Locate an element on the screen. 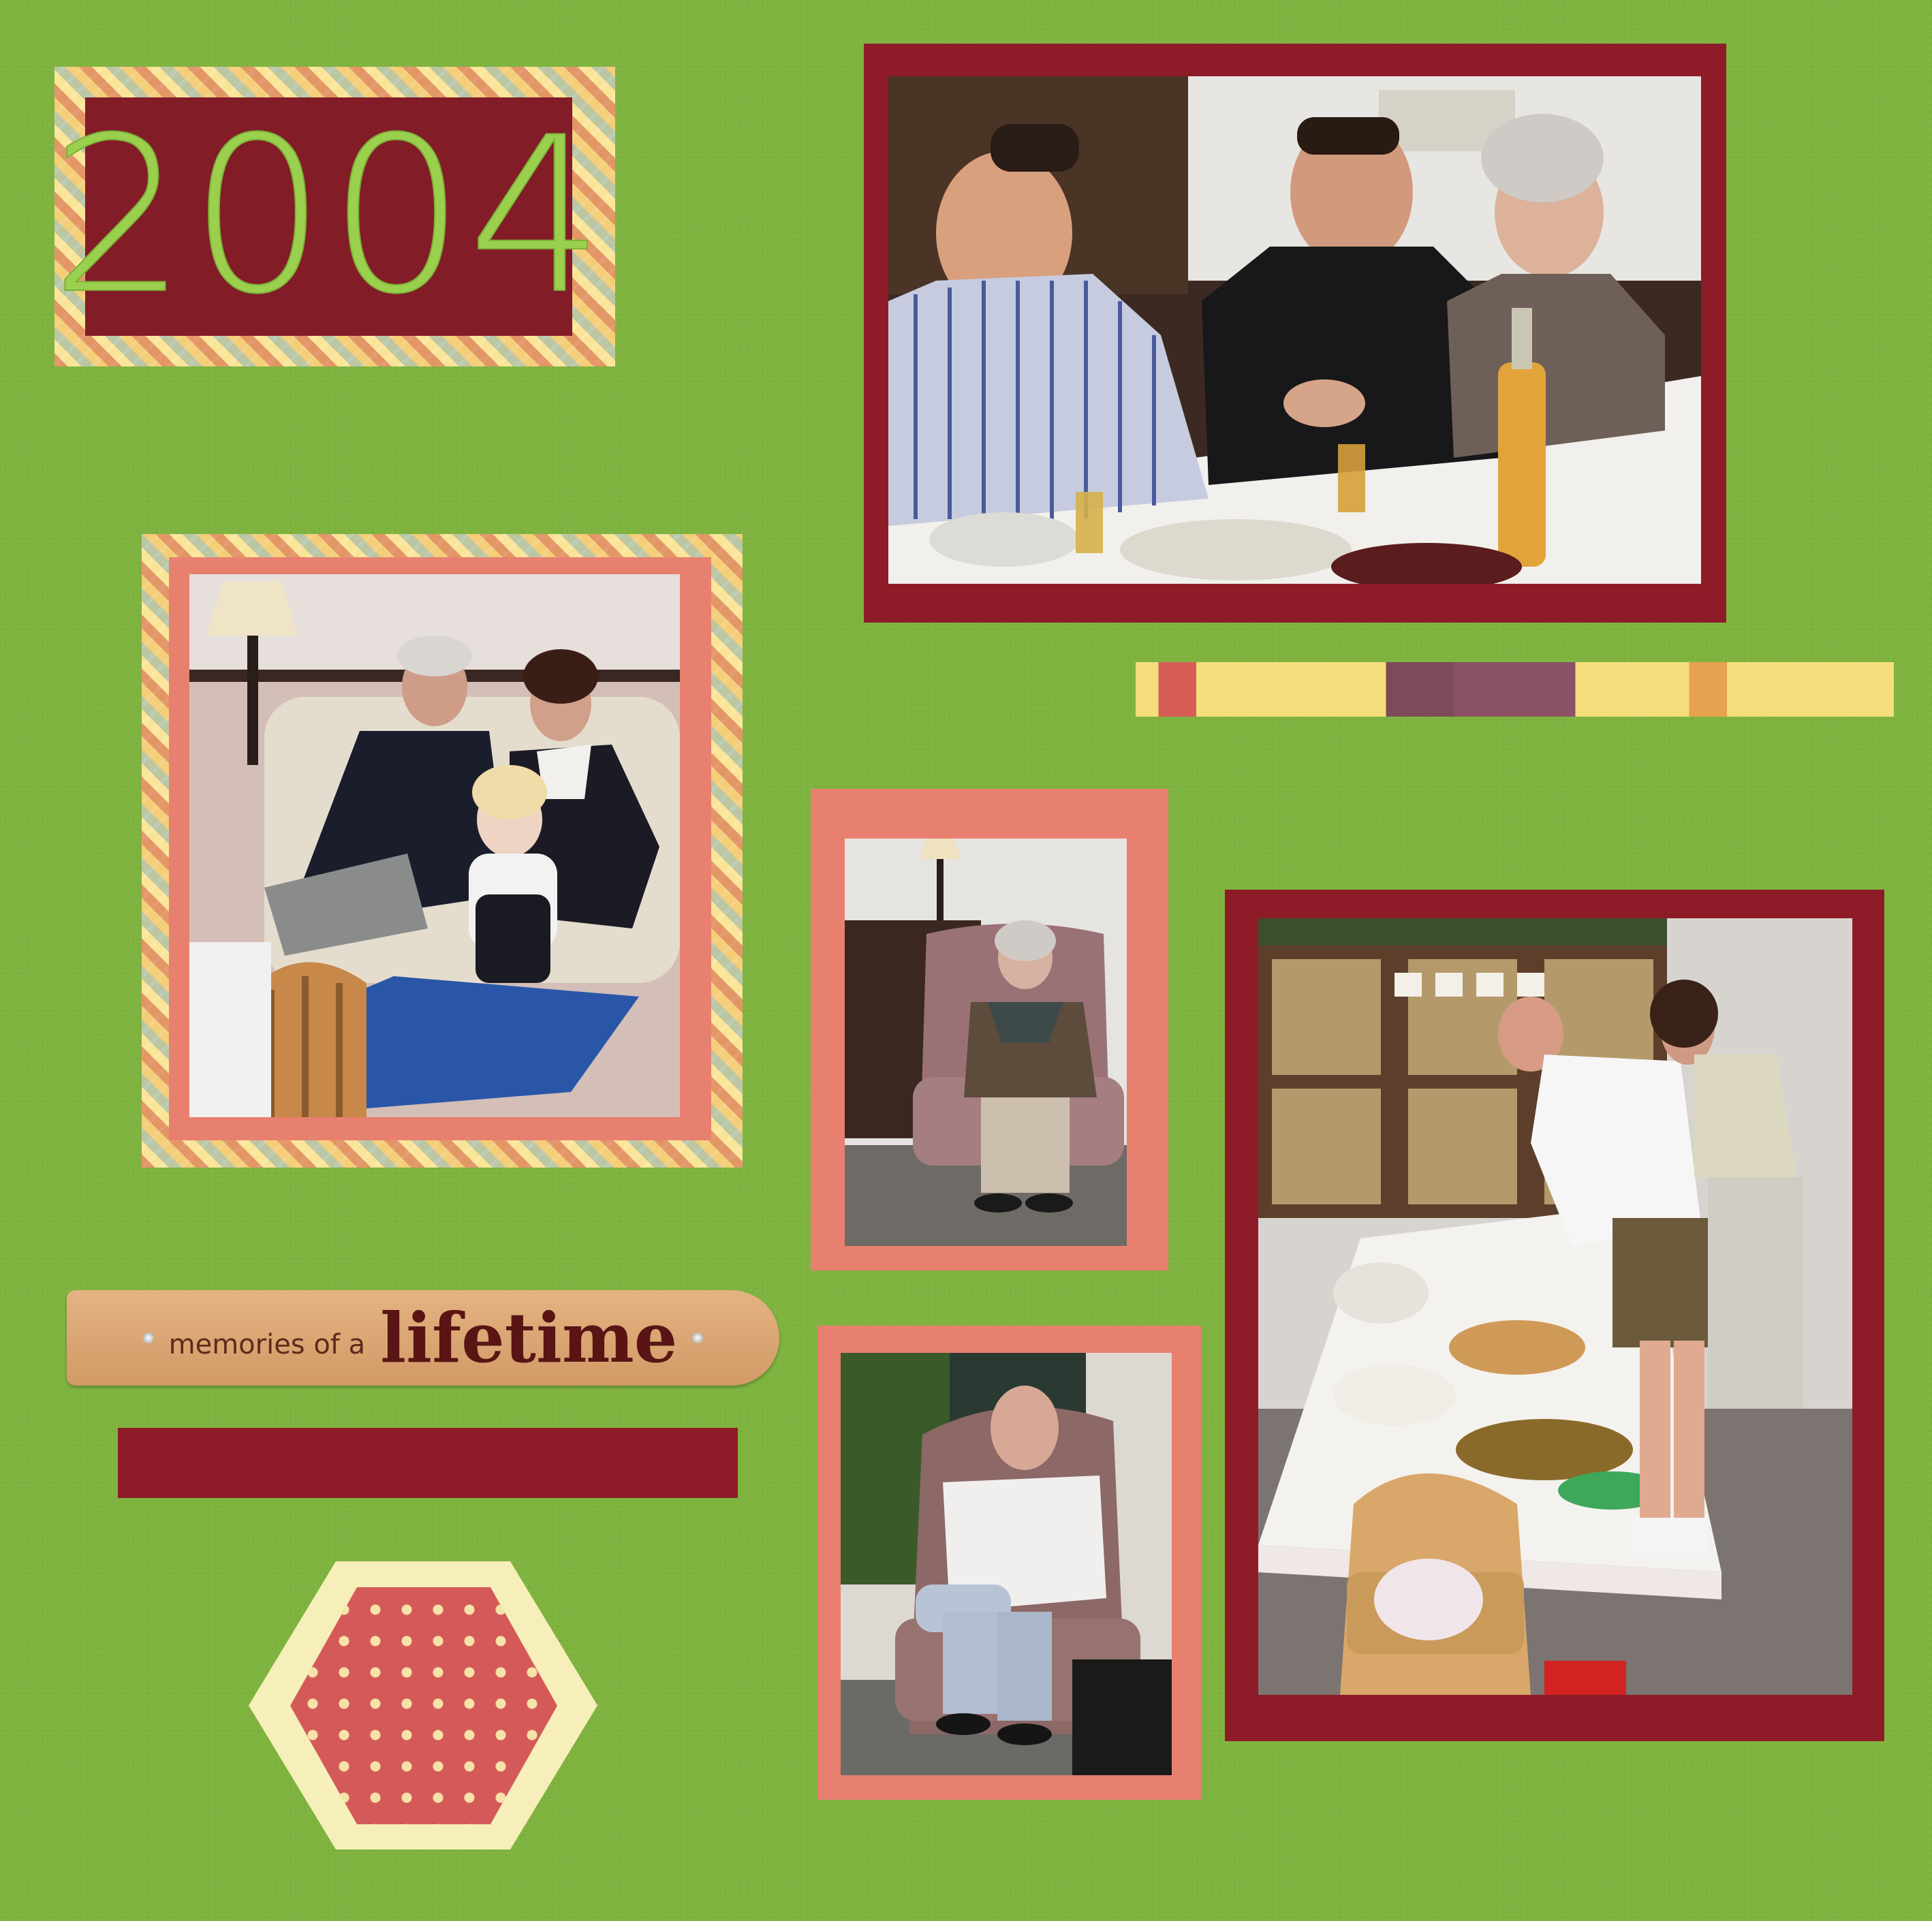 This screenshot has width=1932, height=1921. tag-prefix-text: memories of a is located at coordinates (267, 1344).